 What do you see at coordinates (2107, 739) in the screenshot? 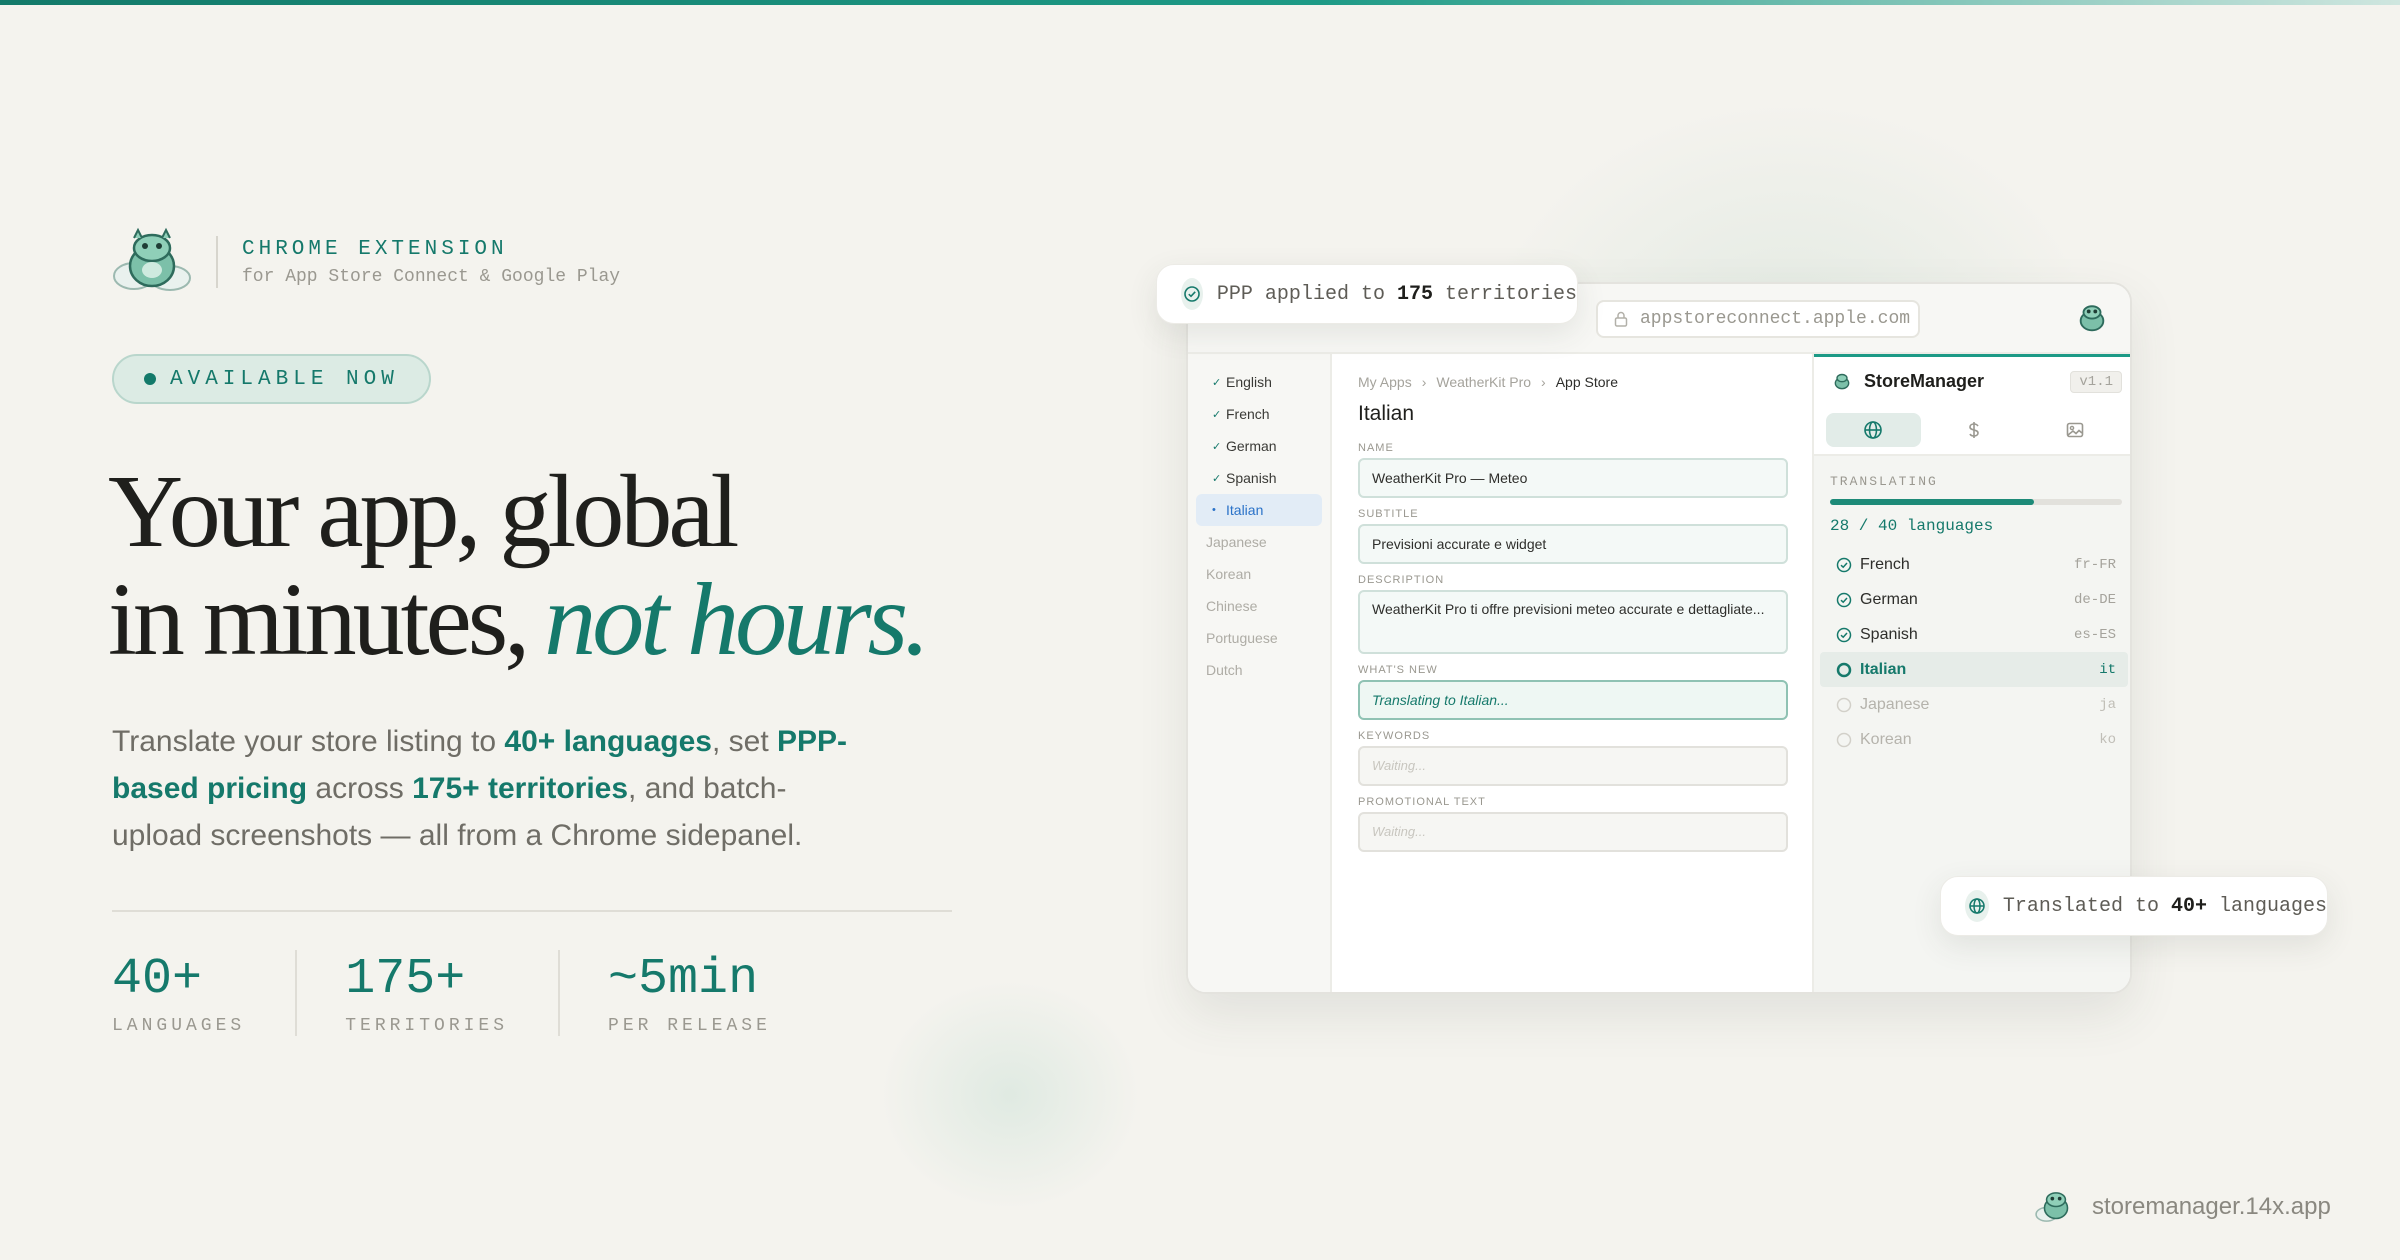
I see `language-code: ko` at bounding box center [2107, 739].